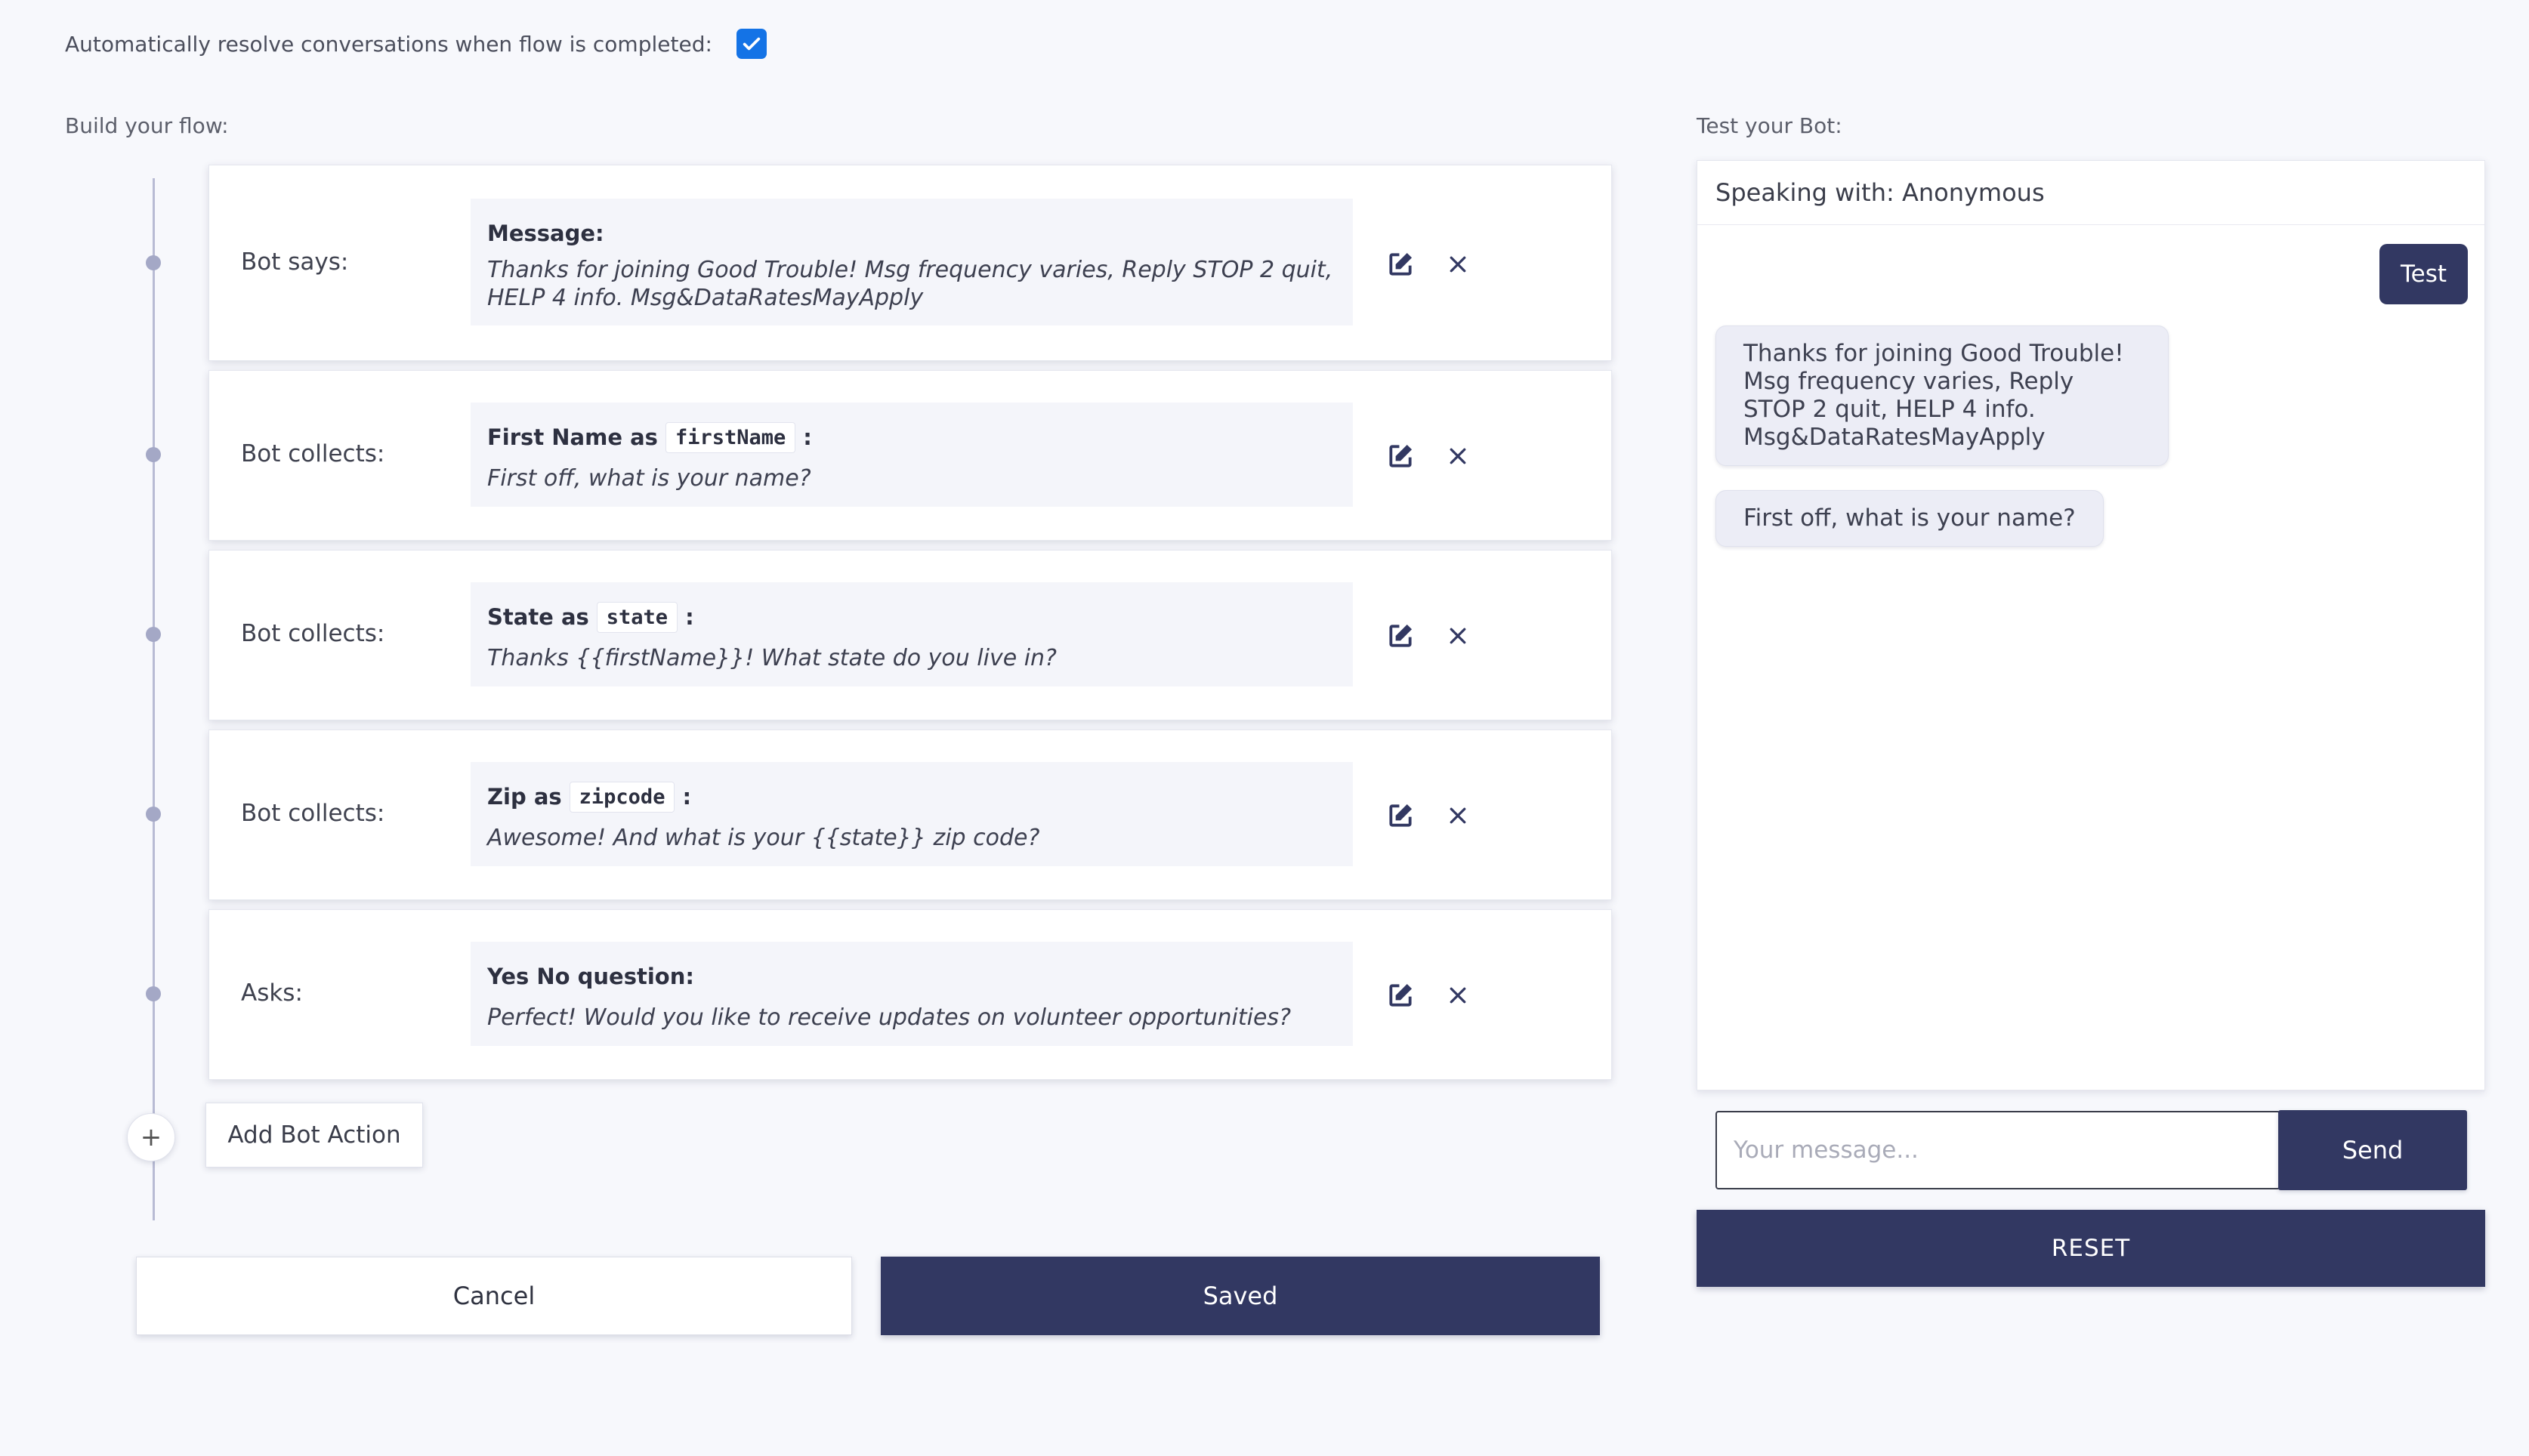 The image size is (2529, 1456). Describe the element at coordinates (494, 1296) in the screenshot. I see `cancel-button: Cancel` at that location.